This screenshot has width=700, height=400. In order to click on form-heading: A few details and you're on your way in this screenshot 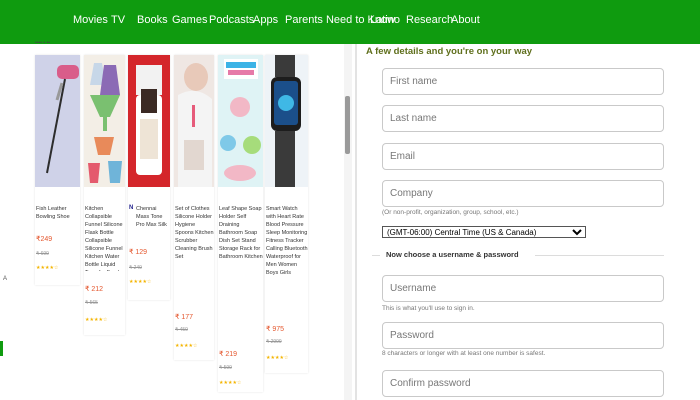, I will do `click(449, 51)`.